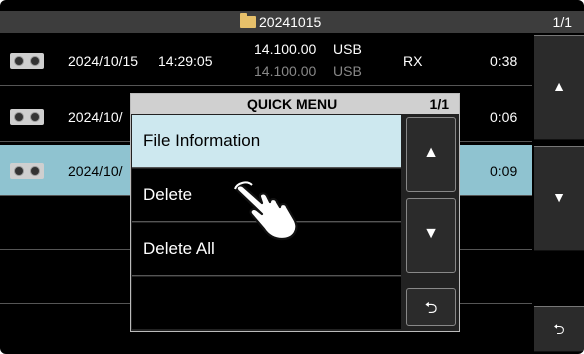 This screenshot has width=584, height=354. I want to click on frequency-primary: 14.100.00, so click(285, 49).